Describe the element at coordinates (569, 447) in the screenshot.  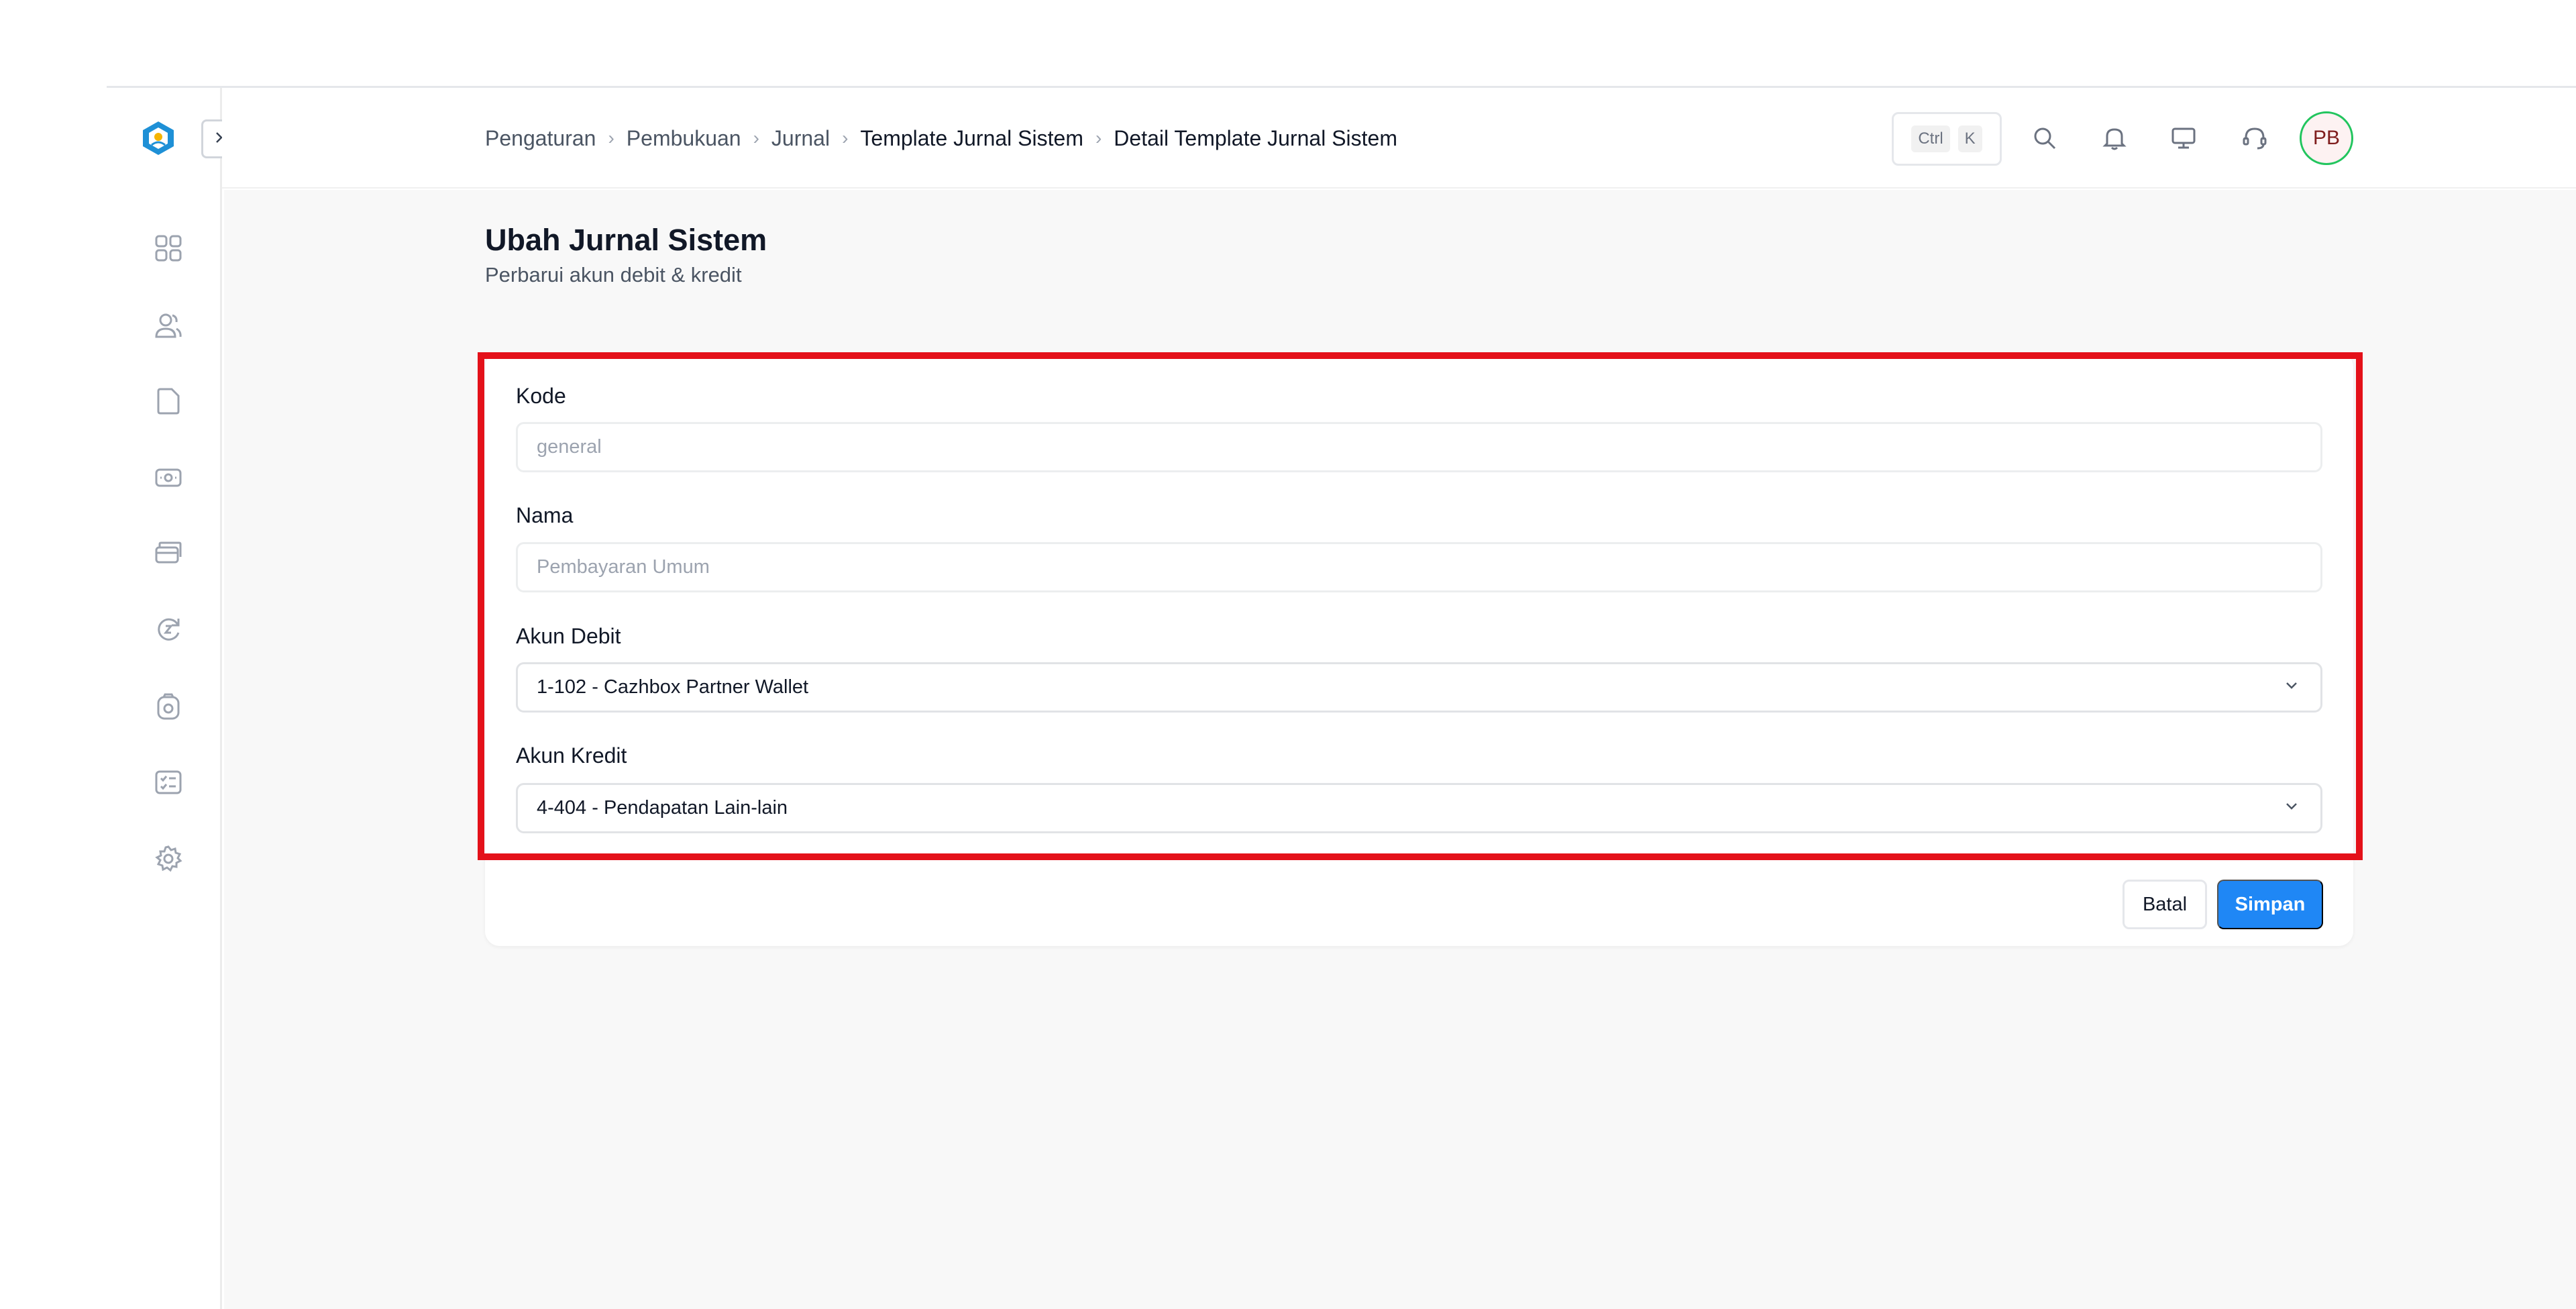
I see `kode-placeholder: general` at that location.